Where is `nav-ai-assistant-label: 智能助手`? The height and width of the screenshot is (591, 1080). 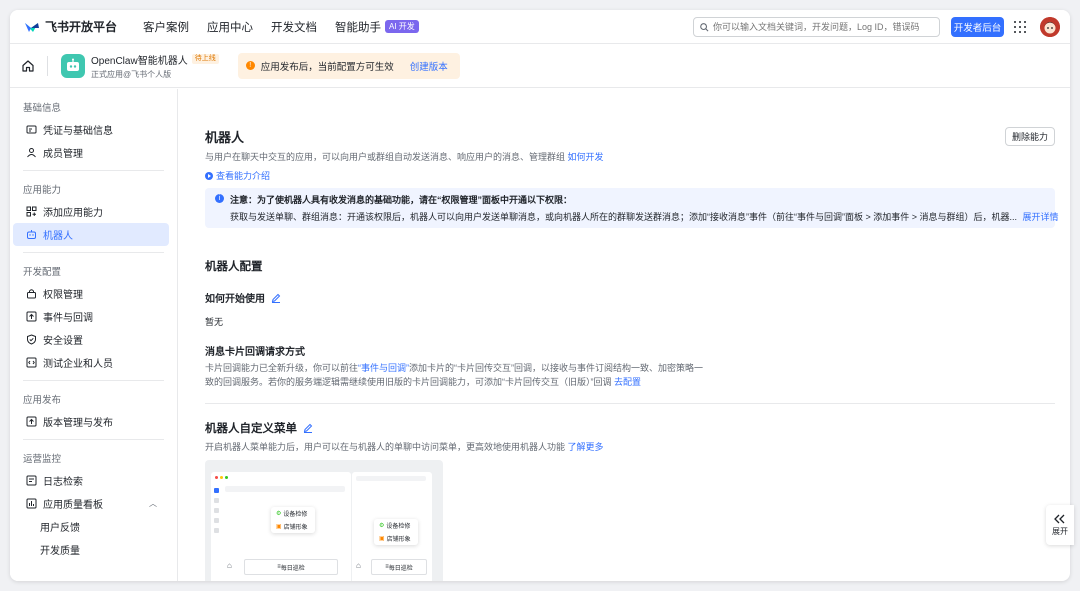 nav-ai-assistant-label: 智能助手 is located at coordinates (358, 27).